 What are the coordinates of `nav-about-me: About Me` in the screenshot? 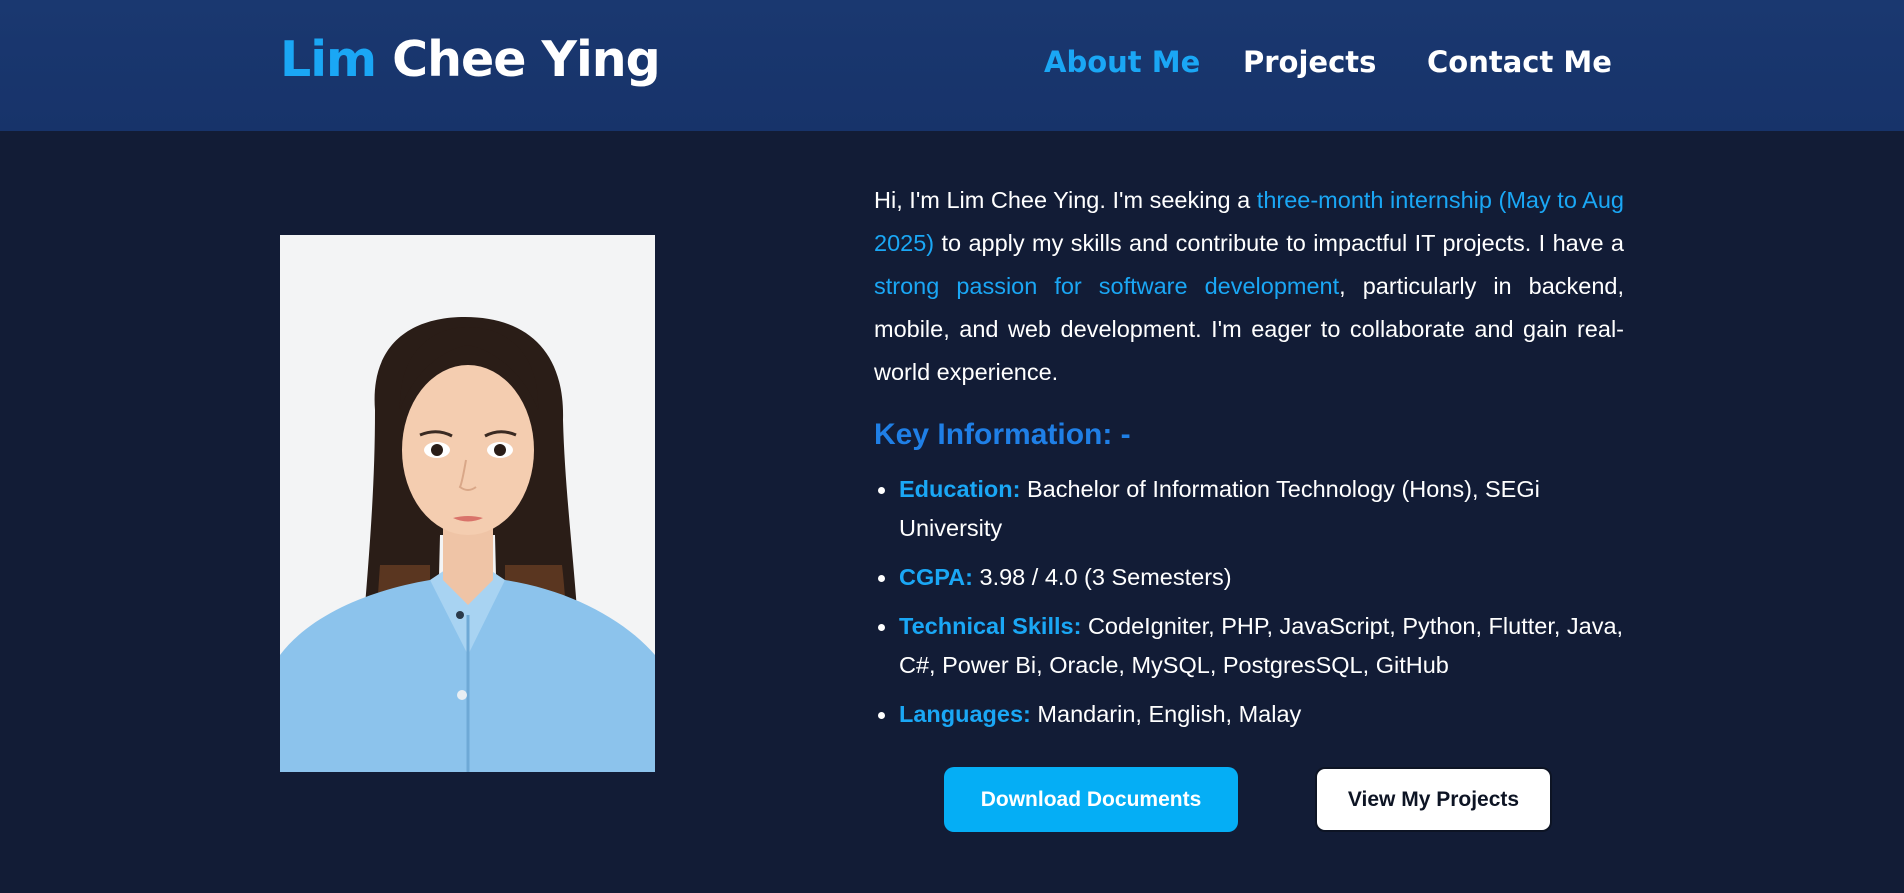 It's located at (1122, 62).